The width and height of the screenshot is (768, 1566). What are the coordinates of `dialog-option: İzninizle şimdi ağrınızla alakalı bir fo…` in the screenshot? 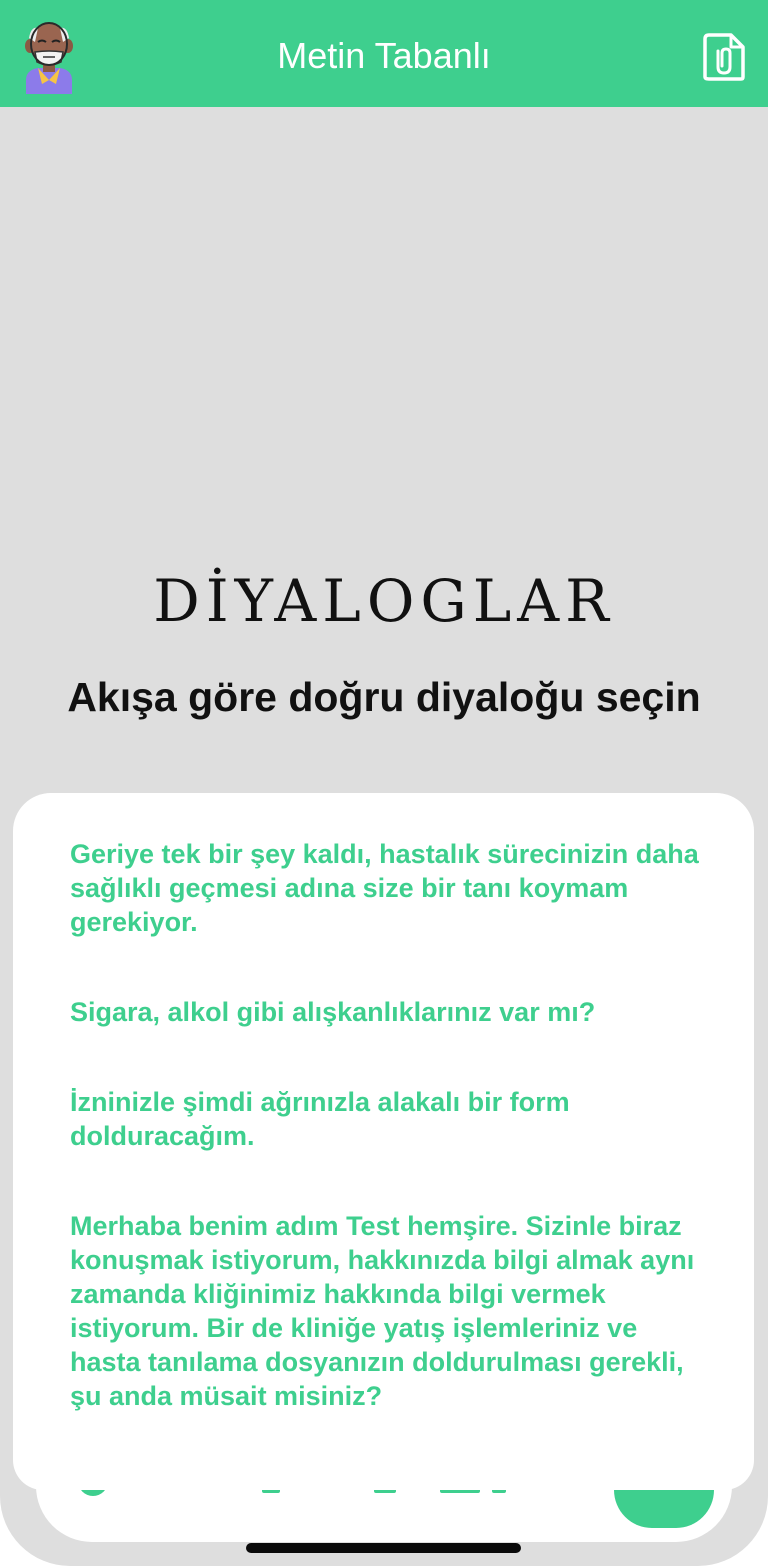 It's located at (390, 1119).